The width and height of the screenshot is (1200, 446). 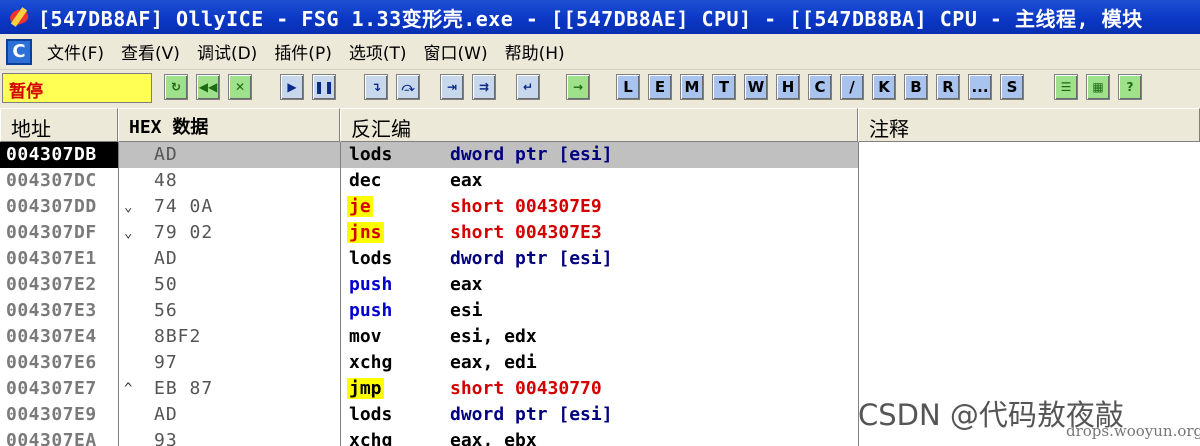 I want to click on mnemonic-cell: xchg, so click(x=392, y=437).